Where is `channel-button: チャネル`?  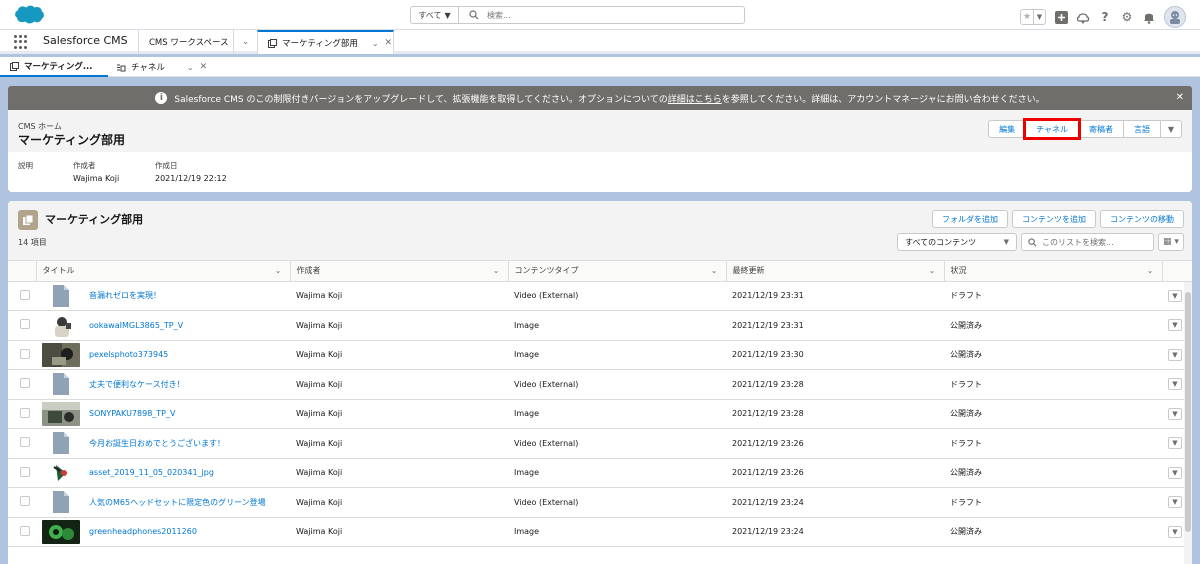
channel-button: チャネル is located at coordinates (1052, 129).